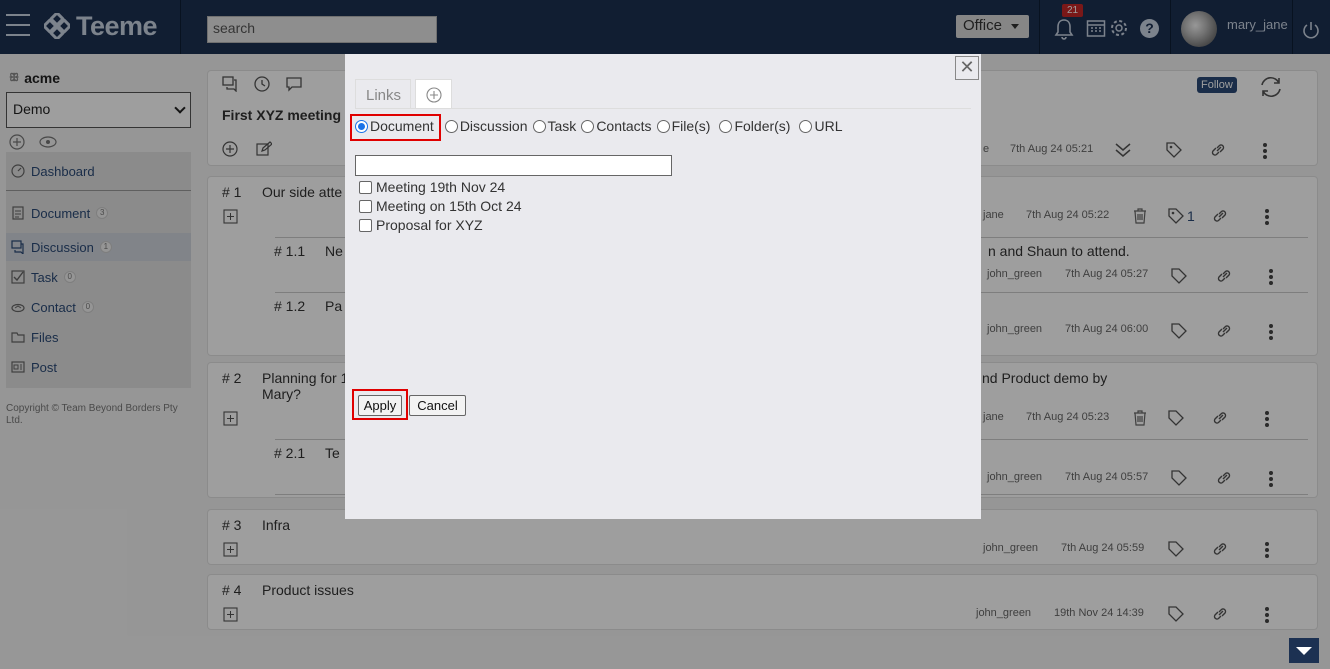 Image resolution: width=1330 pixels, height=669 pixels. What do you see at coordinates (429, 225) in the screenshot?
I see `item-label: Proposal for XYZ` at bounding box center [429, 225].